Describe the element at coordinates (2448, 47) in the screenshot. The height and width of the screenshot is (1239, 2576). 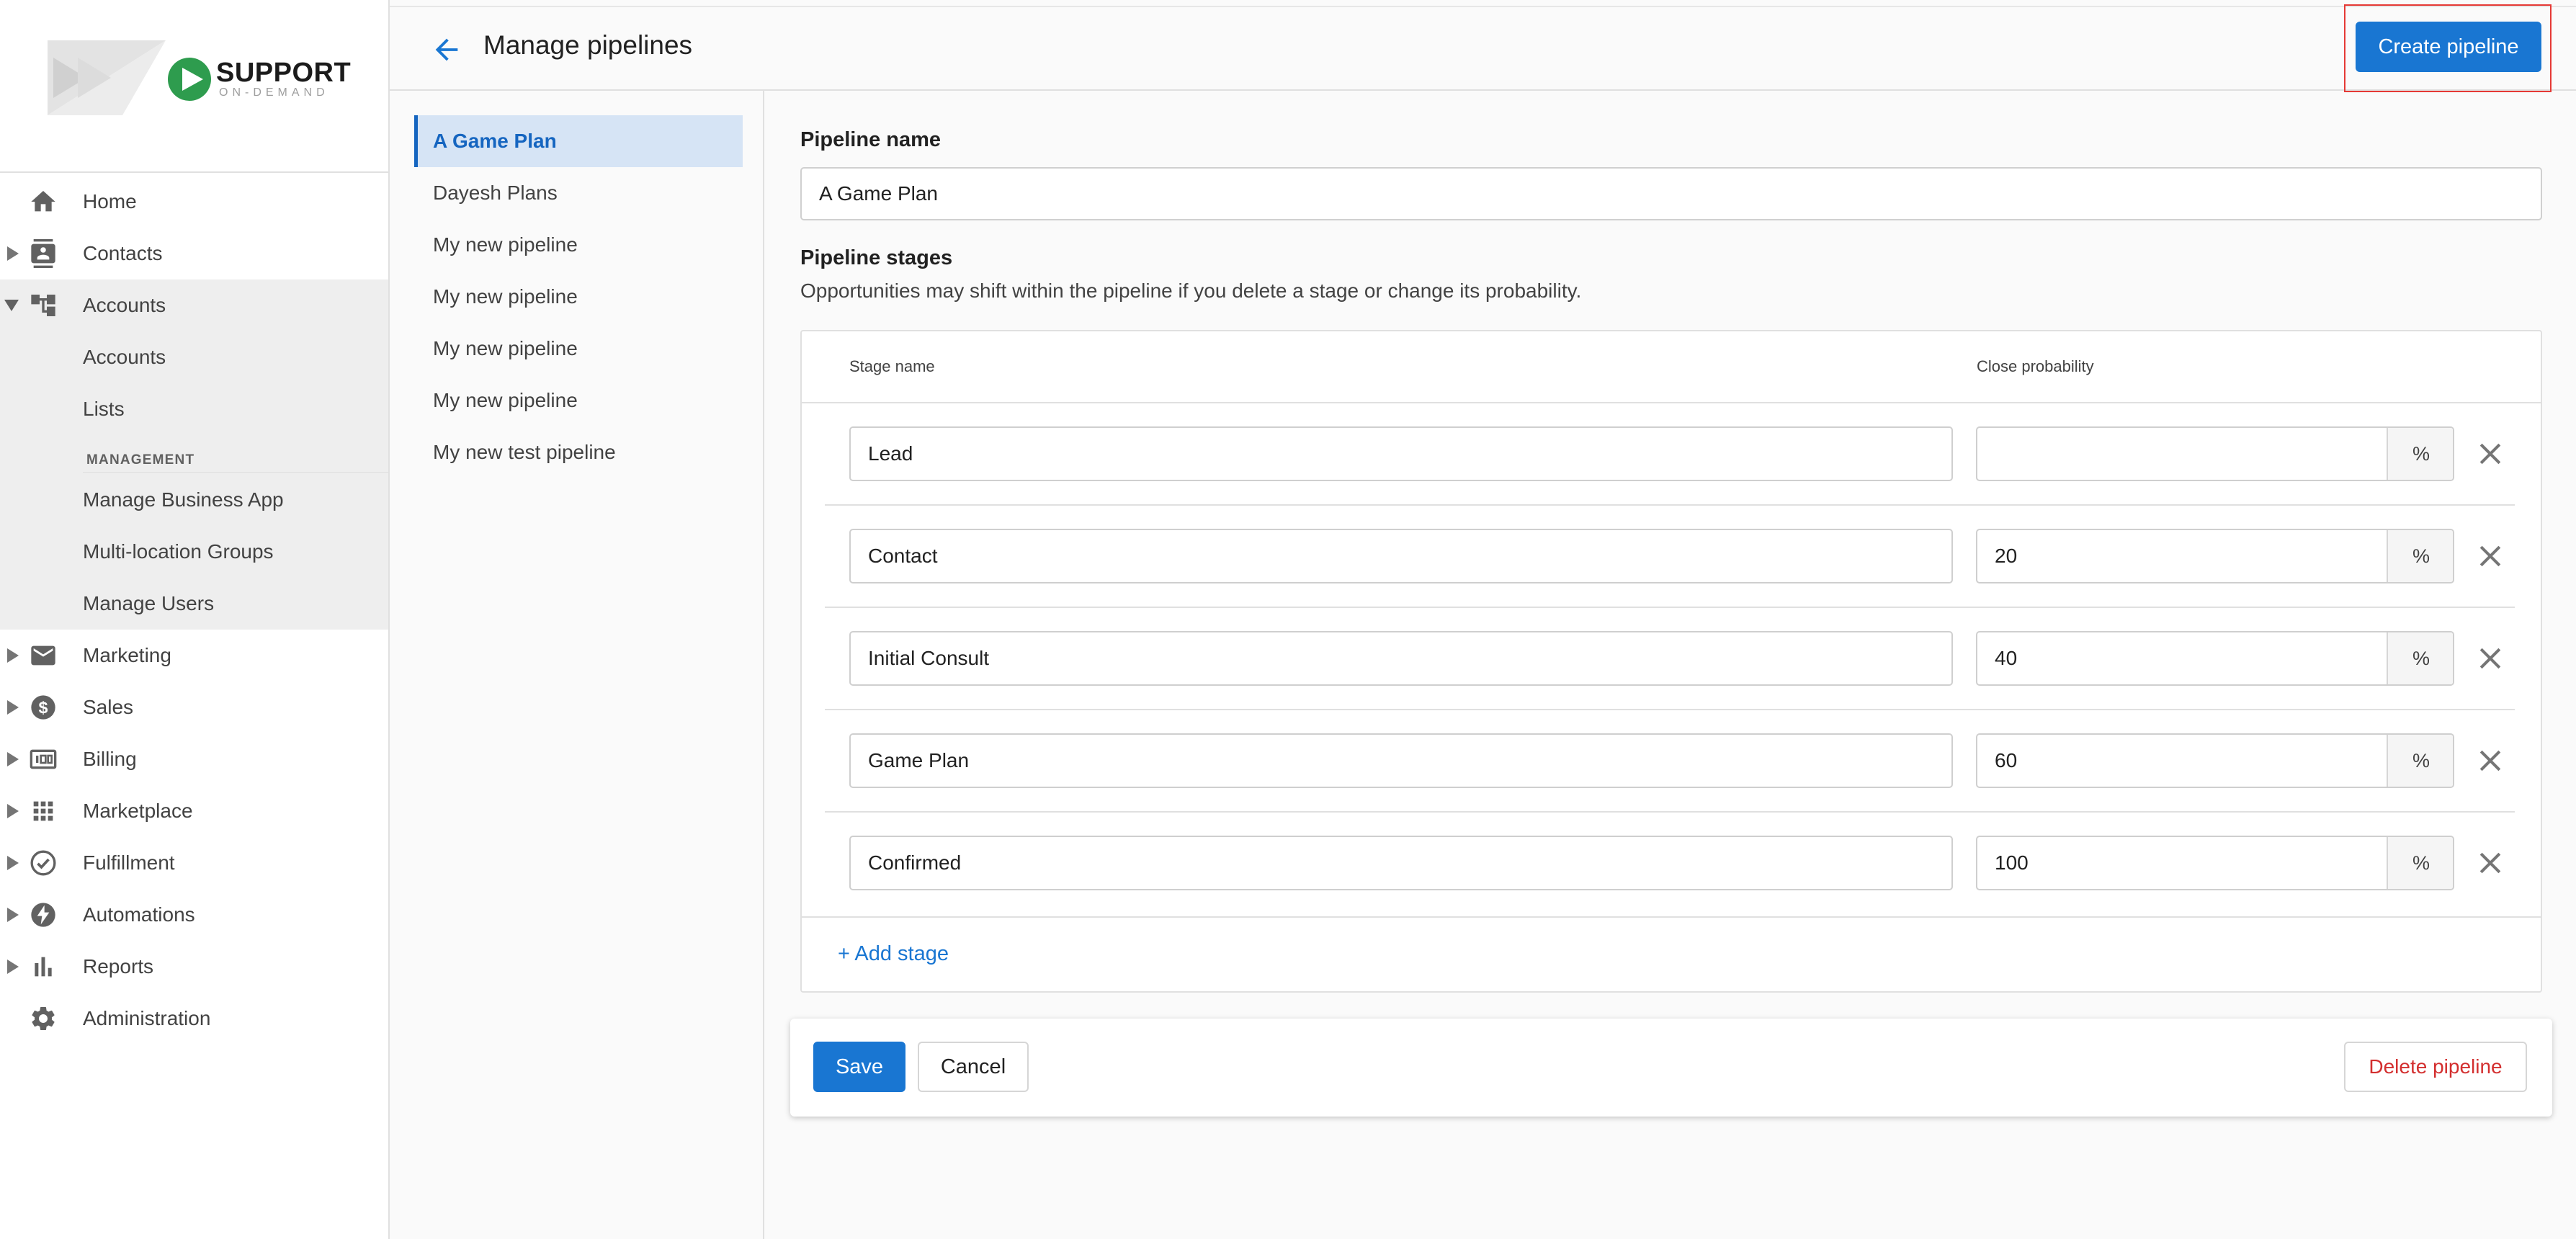
I see `create-pipeline-button: Create pipeline` at that location.